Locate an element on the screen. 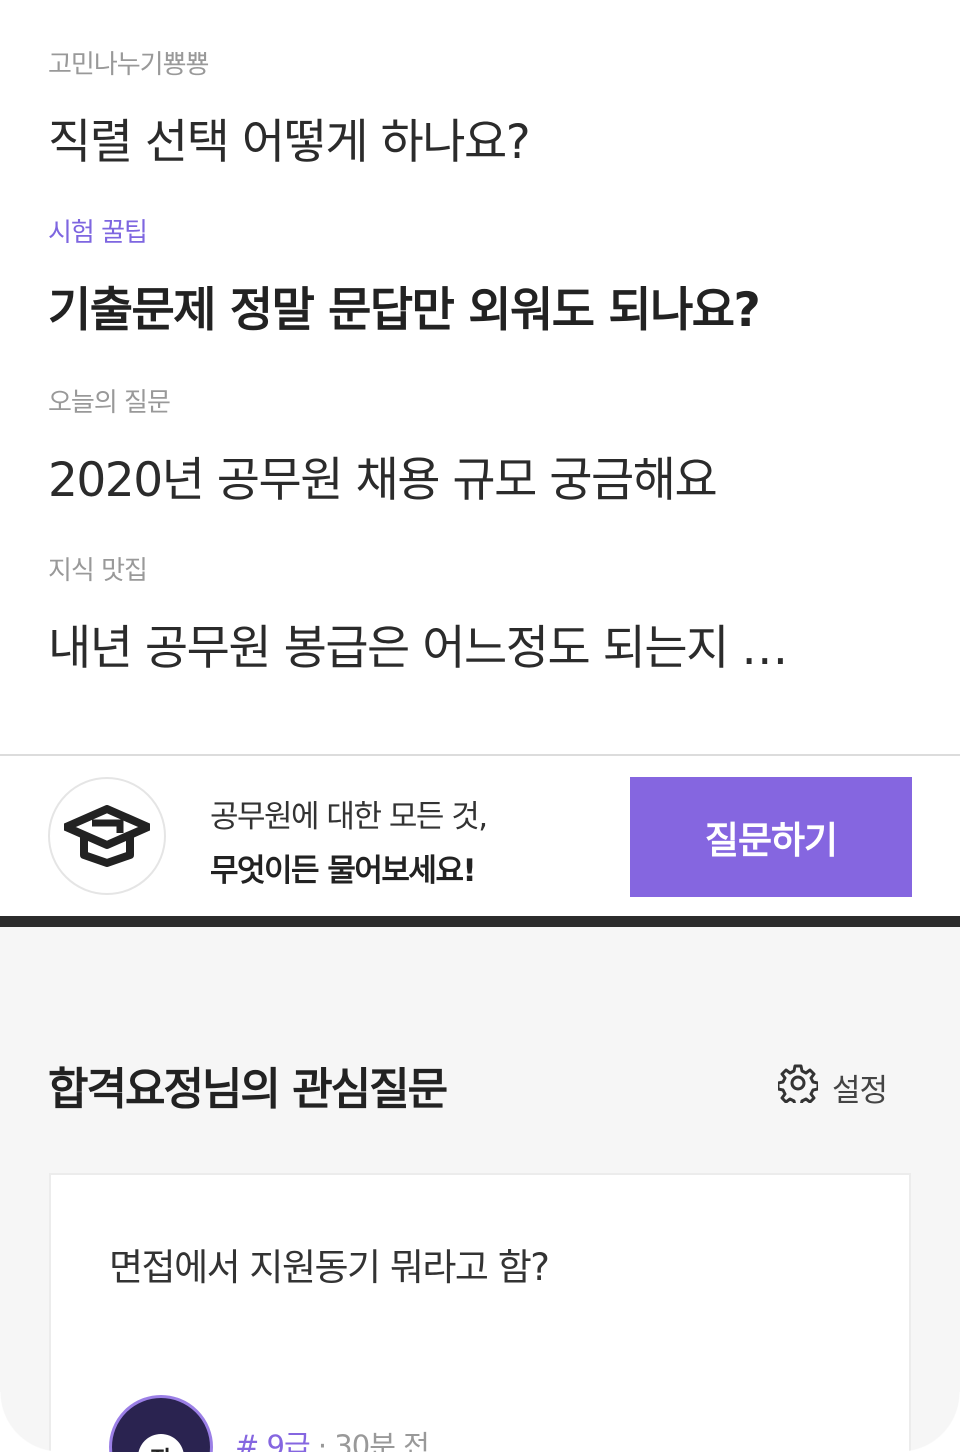 The width and height of the screenshot is (960, 1452). ask-prompt-line1: 공무원에 대한 모든 것, is located at coordinates (349, 817).